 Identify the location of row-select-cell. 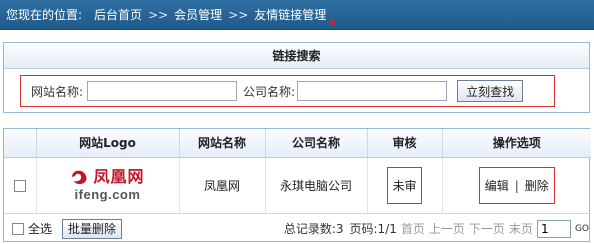
(20, 185).